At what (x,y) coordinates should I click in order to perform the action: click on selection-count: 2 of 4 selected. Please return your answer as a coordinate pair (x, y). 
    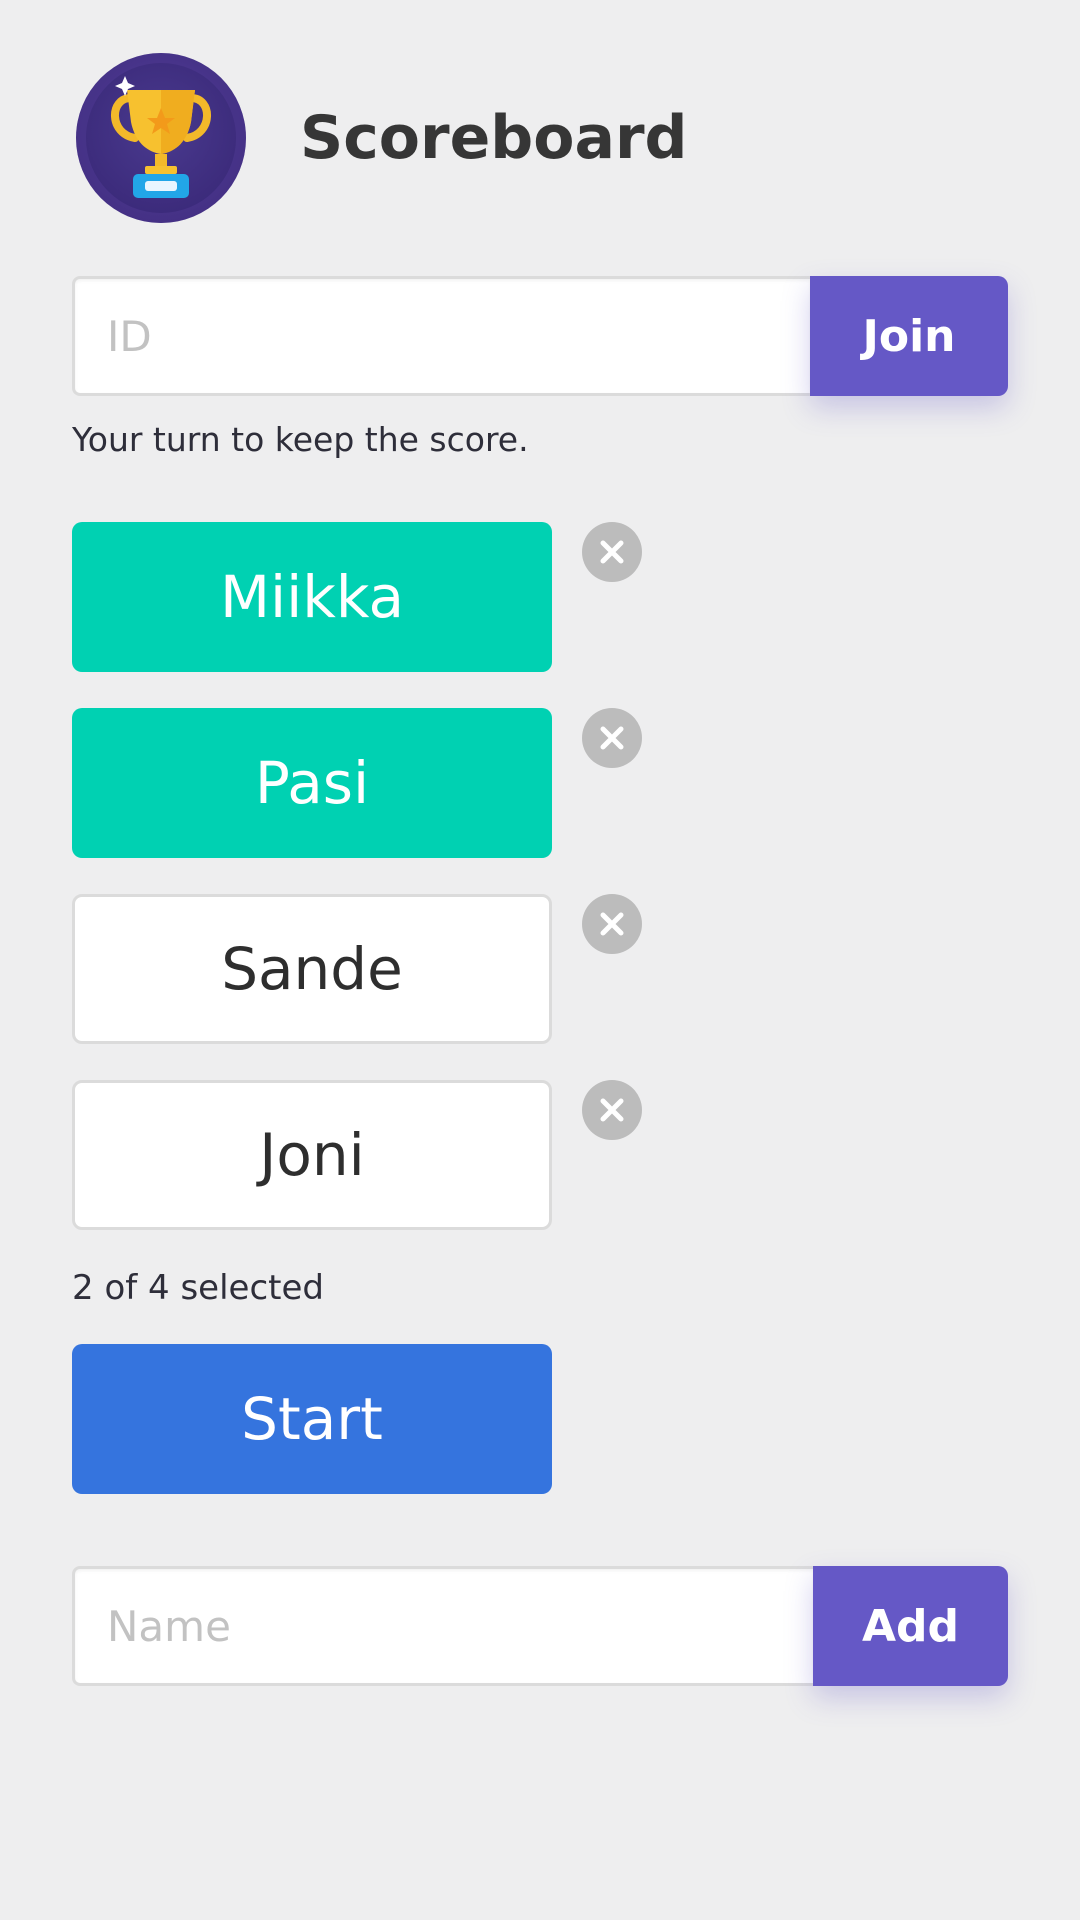
    Looking at the image, I should click on (198, 1288).